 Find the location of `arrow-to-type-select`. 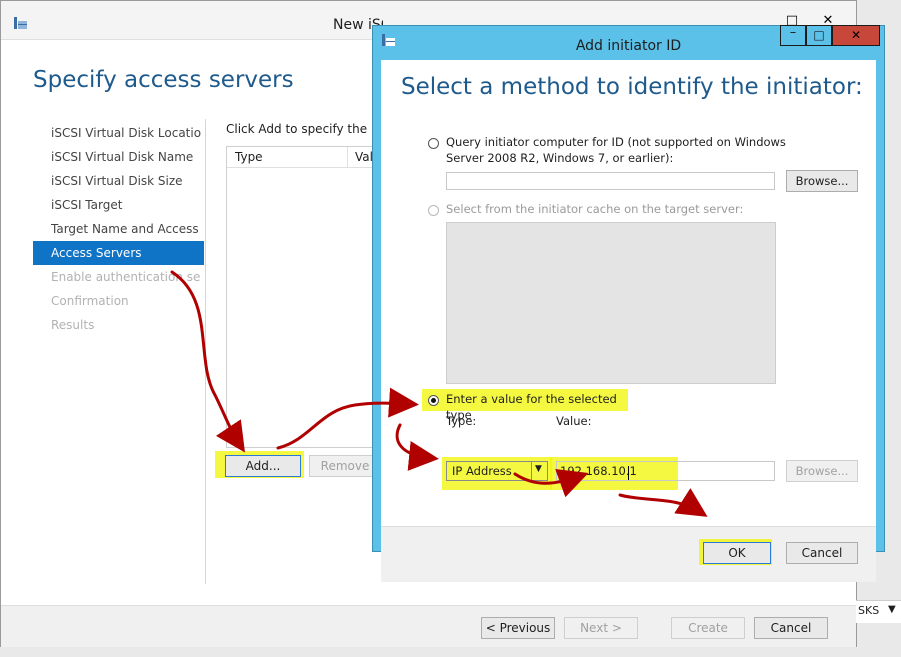

arrow-to-type-select is located at coordinates (417, 447).